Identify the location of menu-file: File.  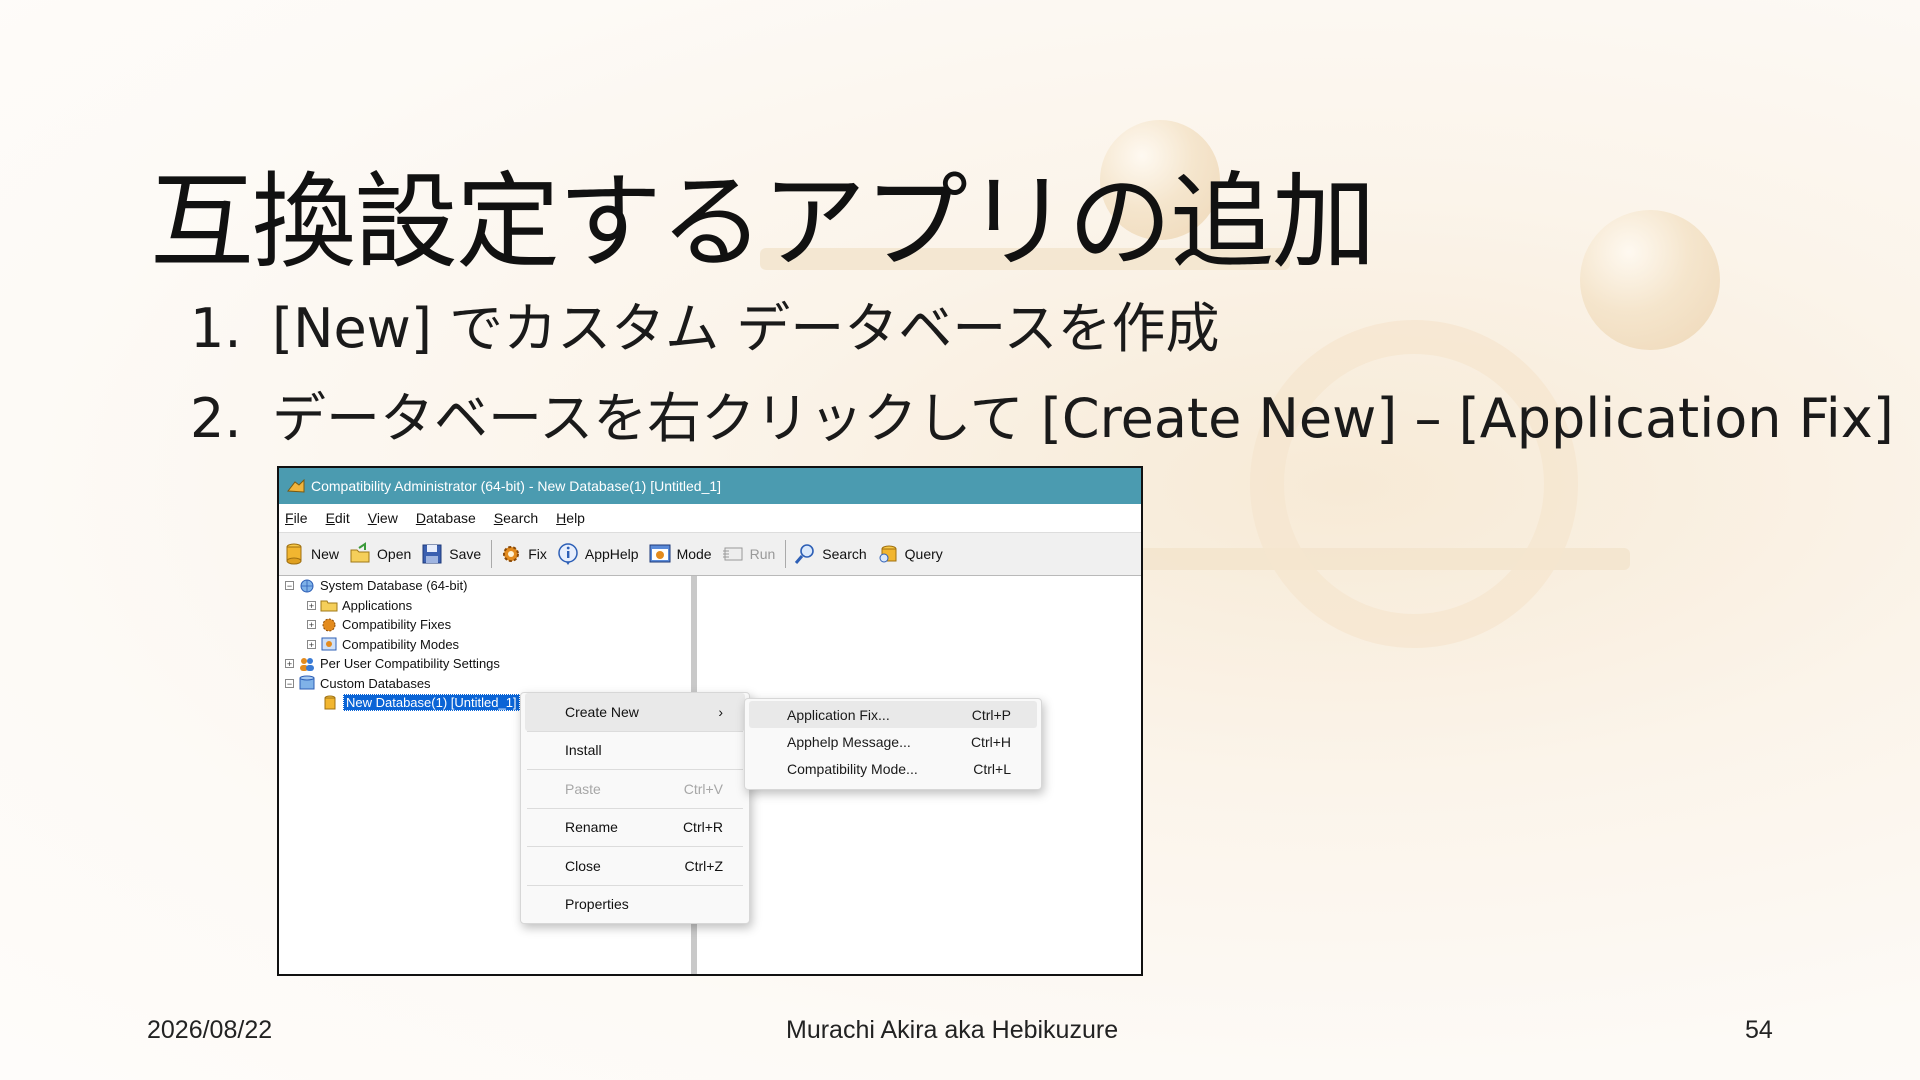
(296, 518).